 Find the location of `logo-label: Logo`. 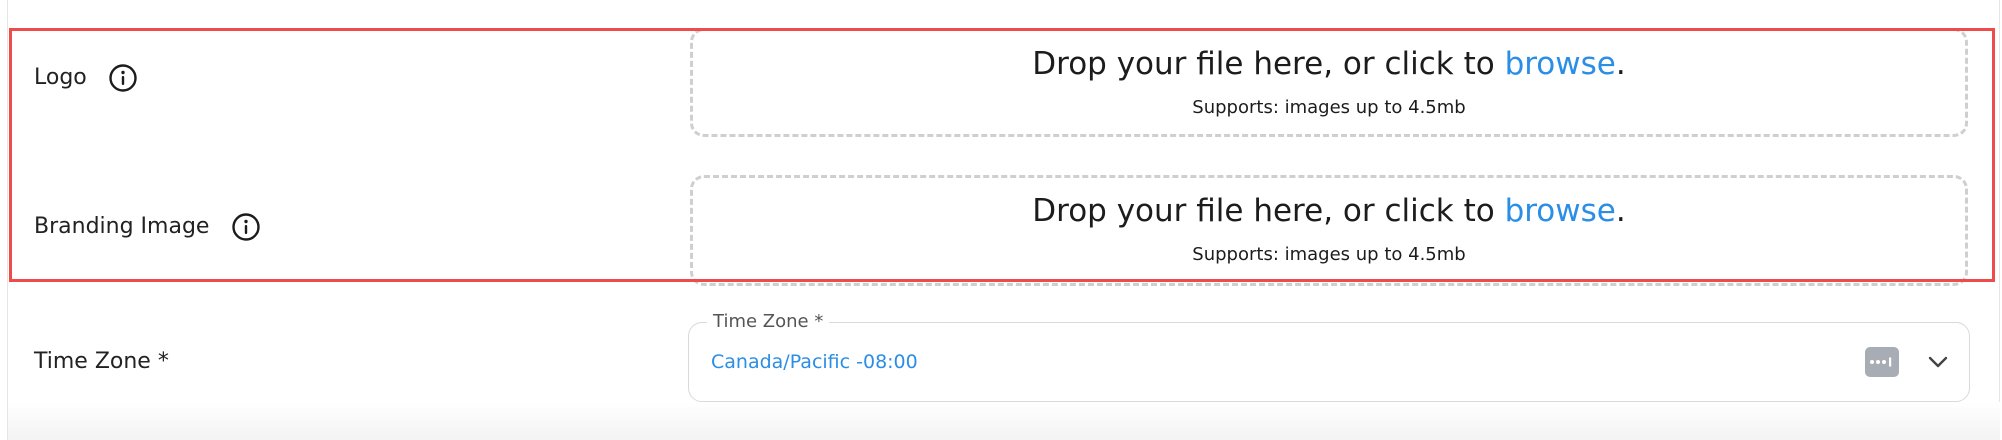

logo-label: Logo is located at coordinates (60, 77).